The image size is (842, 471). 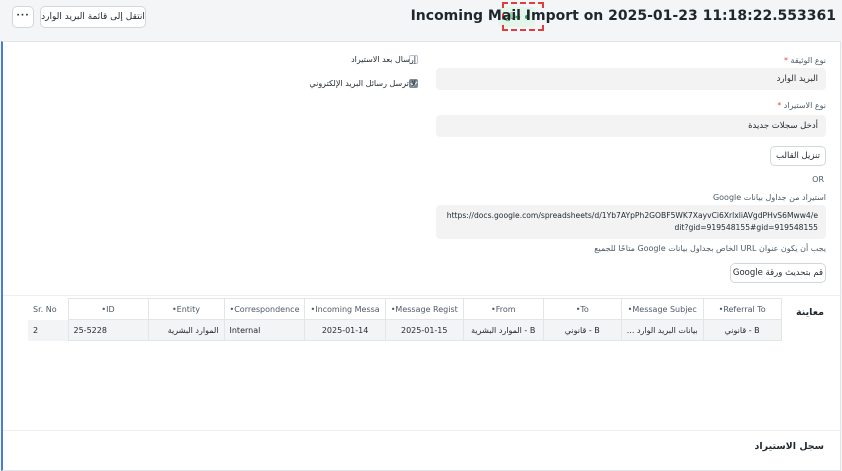 What do you see at coordinates (662, 309) in the screenshot?
I see `col-header-subject: •Message Subjec` at bounding box center [662, 309].